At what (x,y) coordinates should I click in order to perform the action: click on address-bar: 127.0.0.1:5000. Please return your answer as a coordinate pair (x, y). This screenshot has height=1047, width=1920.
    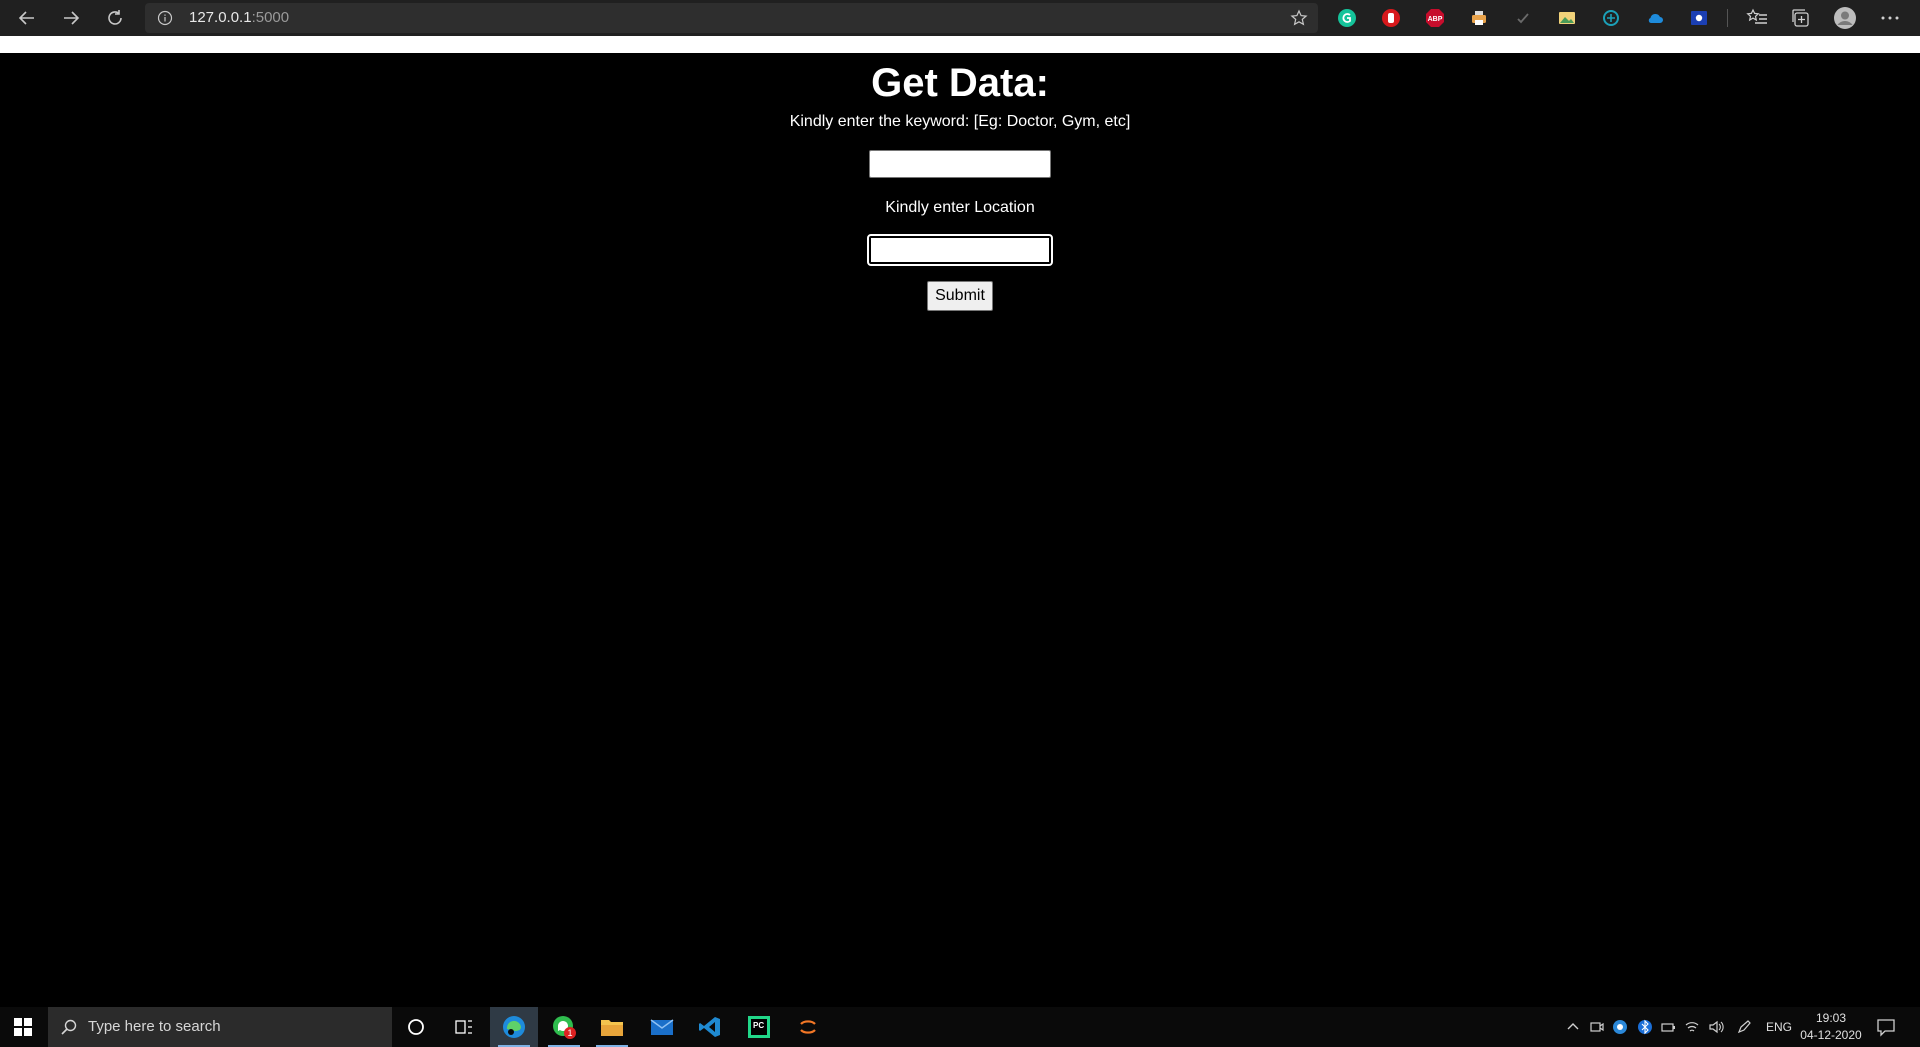
    Looking at the image, I should click on (731, 18).